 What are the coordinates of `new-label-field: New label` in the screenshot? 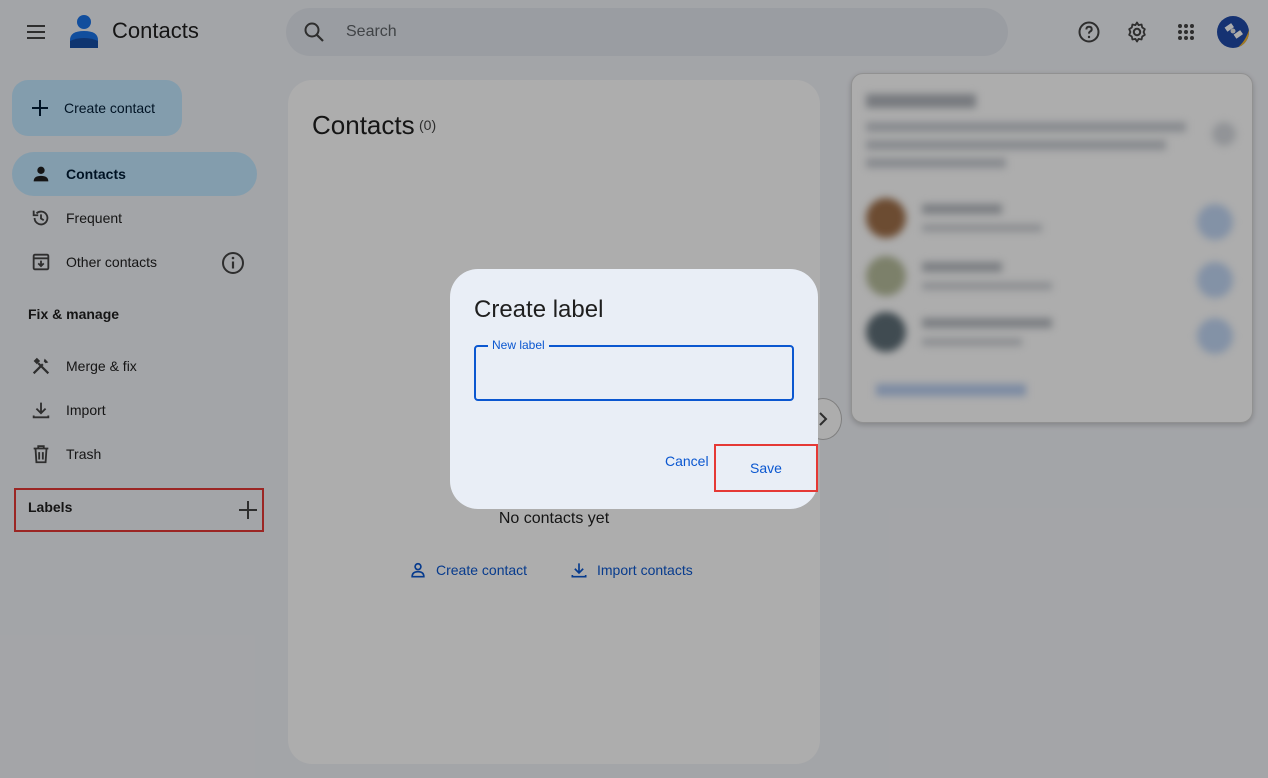 It's located at (634, 369).